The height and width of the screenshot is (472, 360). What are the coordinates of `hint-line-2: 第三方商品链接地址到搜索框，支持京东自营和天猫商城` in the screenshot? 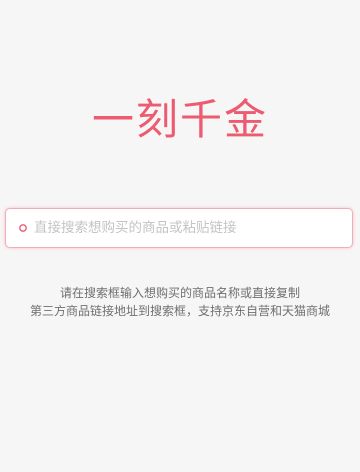 It's located at (179, 311).